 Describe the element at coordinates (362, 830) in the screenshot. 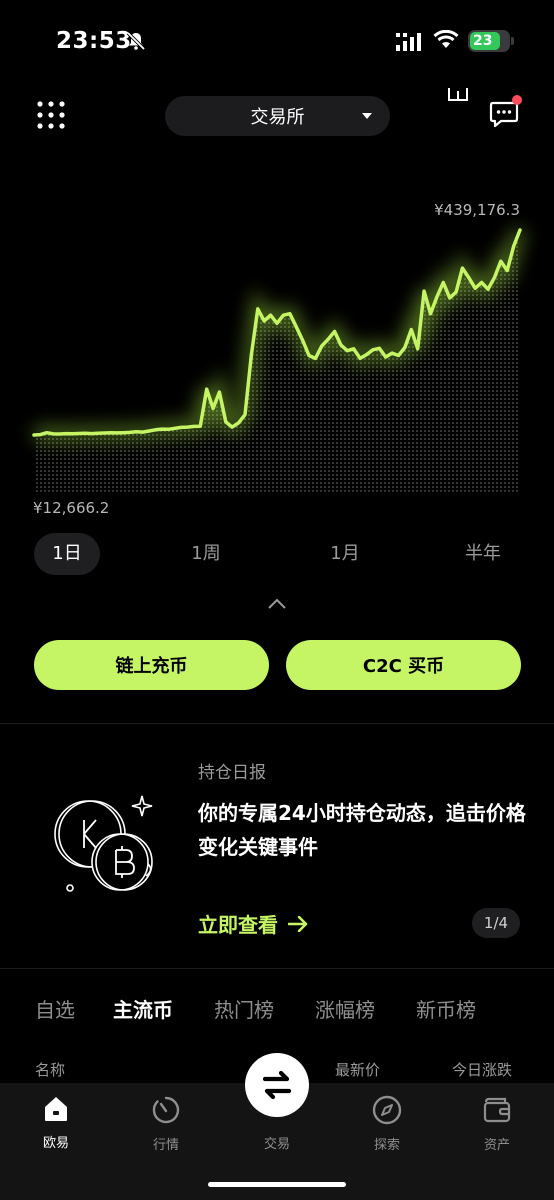

I see `report-description: 你的专属24小时持仓动态，追击价格变化关键事件` at that location.